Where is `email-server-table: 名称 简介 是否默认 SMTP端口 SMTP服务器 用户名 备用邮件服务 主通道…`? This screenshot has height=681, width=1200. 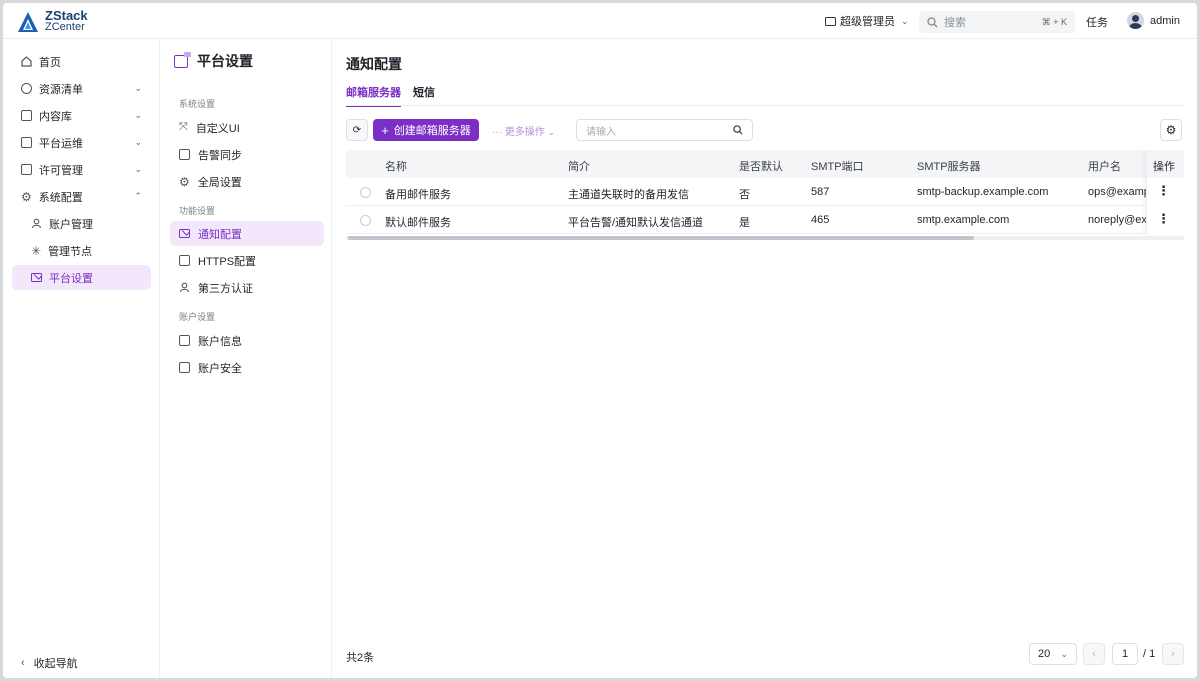 email-server-table: 名称 简介 是否默认 SMTP端口 SMTP服务器 用户名 备用邮件服务 主通道… is located at coordinates (765, 197).